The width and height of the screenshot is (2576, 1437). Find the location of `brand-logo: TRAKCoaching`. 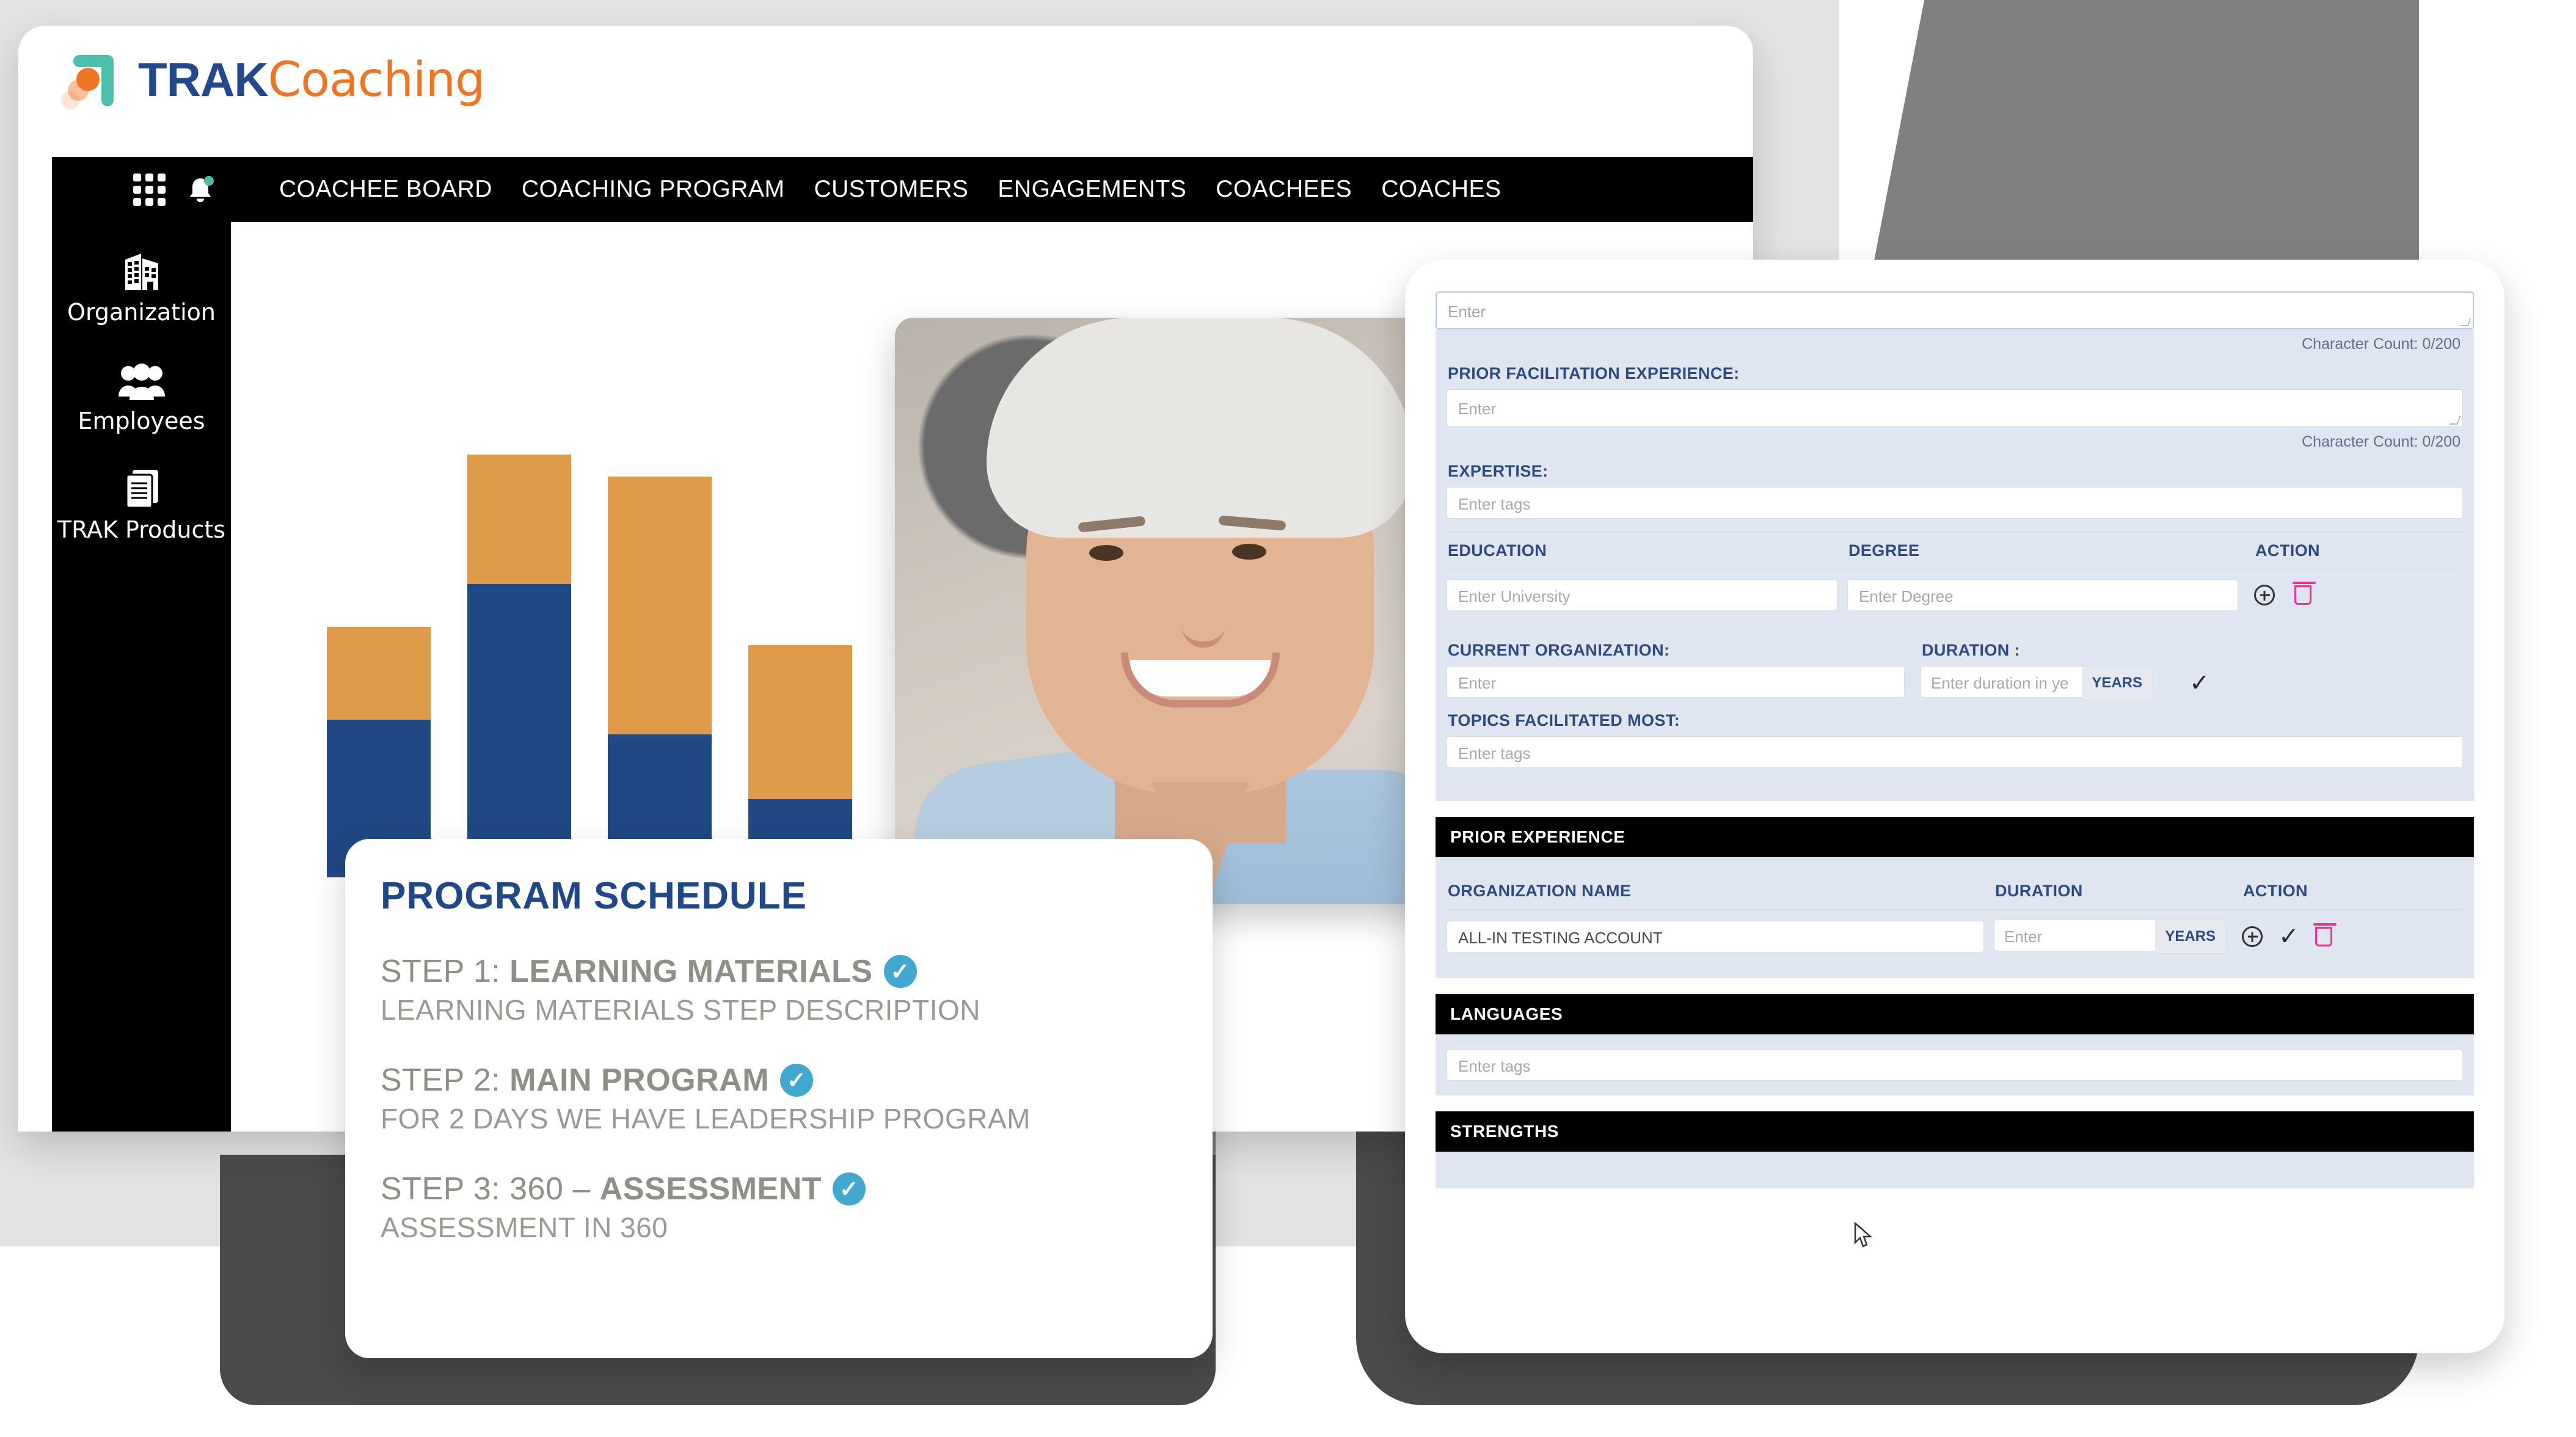

brand-logo: TRAKCoaching is located at coordinates (273, 79).